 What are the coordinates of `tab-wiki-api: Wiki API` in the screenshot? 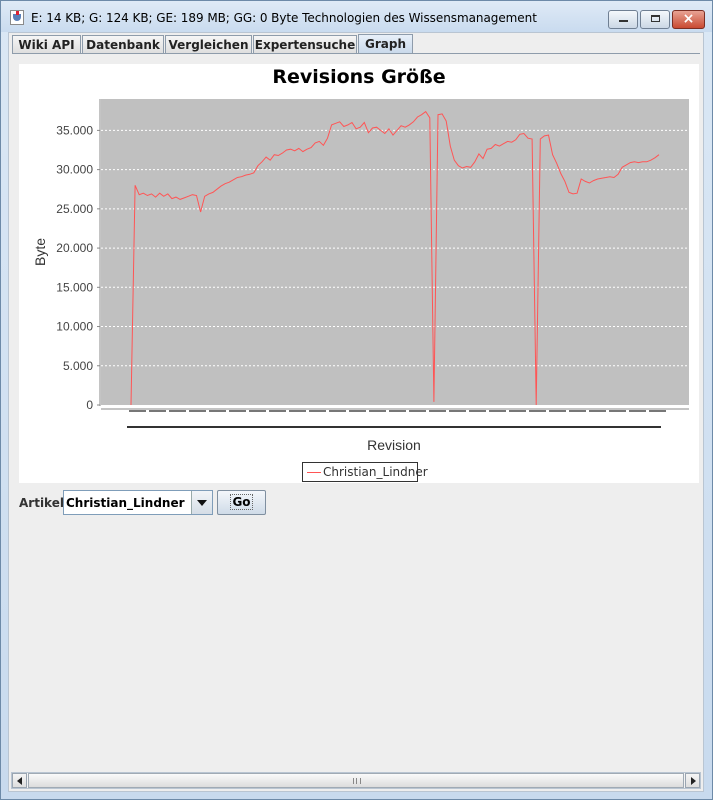 It's located at (46, 44).